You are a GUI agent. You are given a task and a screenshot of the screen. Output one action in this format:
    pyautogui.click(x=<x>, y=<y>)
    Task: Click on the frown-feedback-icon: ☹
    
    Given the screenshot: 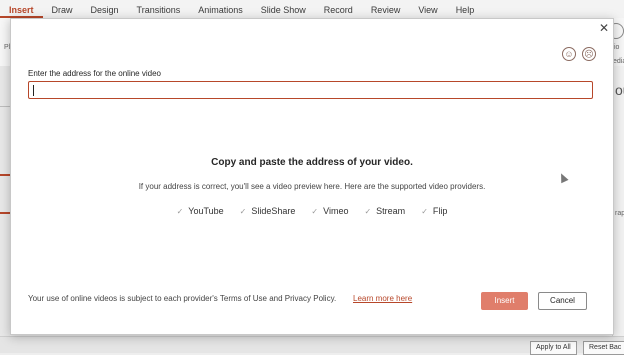 What is the action you would take?
    pyautogui.click(x=589, y=54)
    